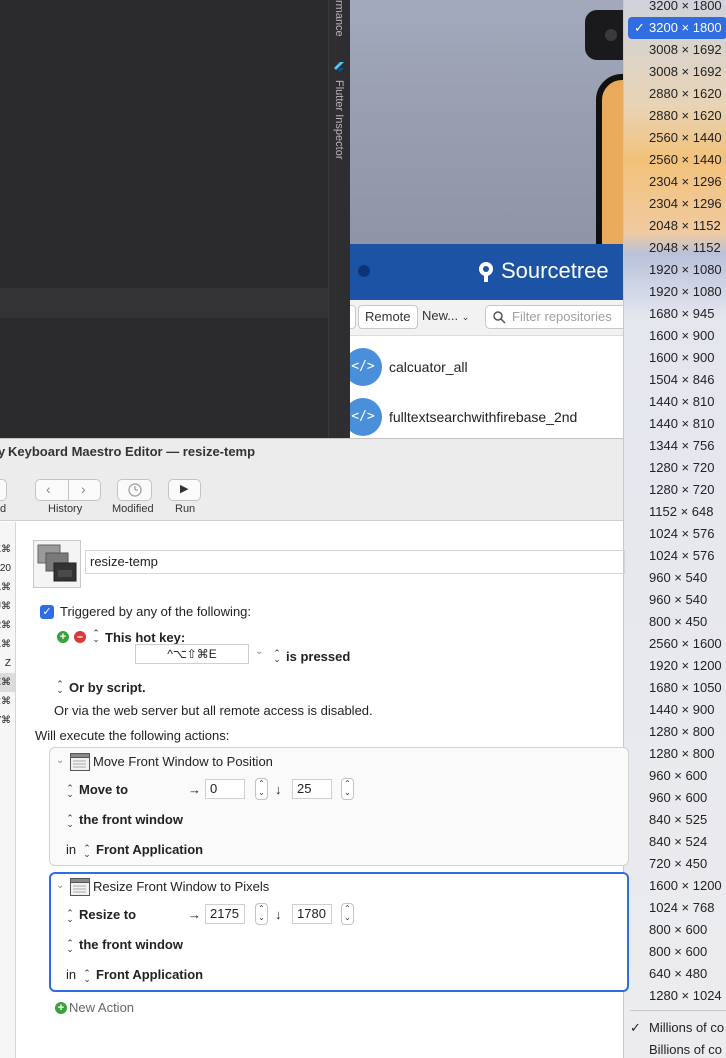 The image size is (726, 1058). Describe the element at coordinates (675, 534) in the screenshot. I see `resolution-option: 1024 × 576` at that location.